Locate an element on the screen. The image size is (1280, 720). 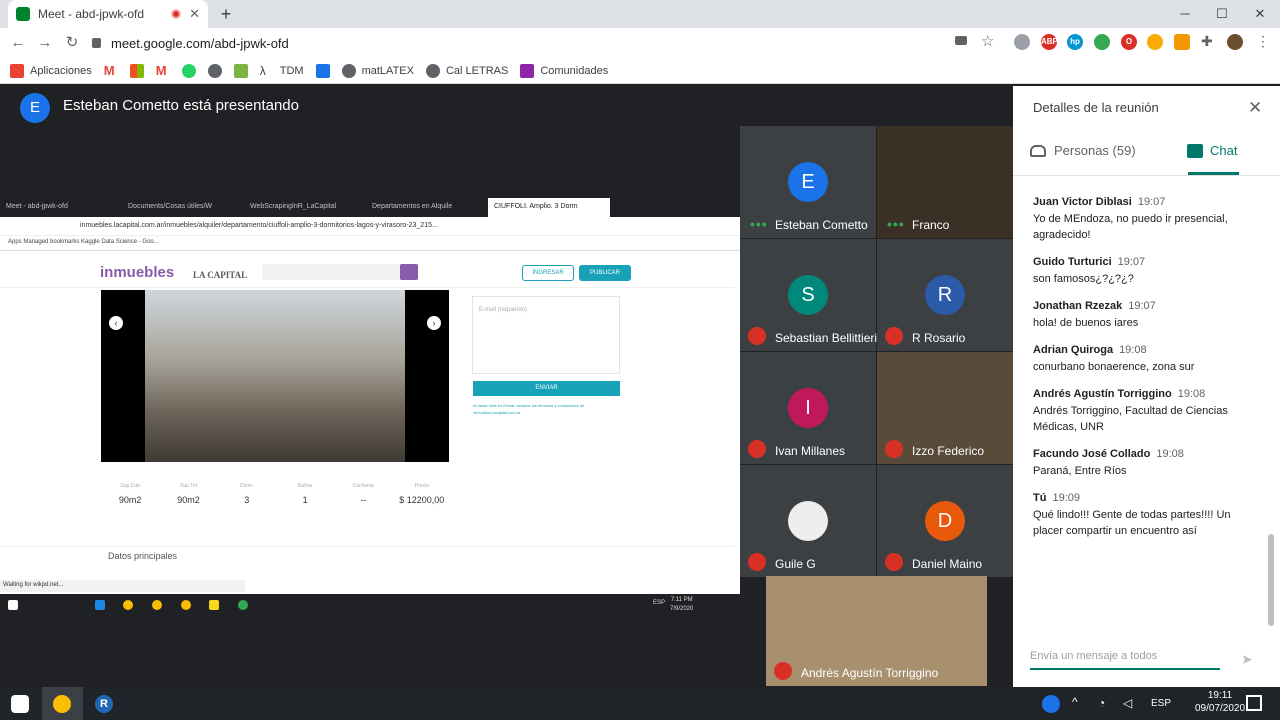
chevron-left-icon: ‹ is located at coordinates (116, 323).